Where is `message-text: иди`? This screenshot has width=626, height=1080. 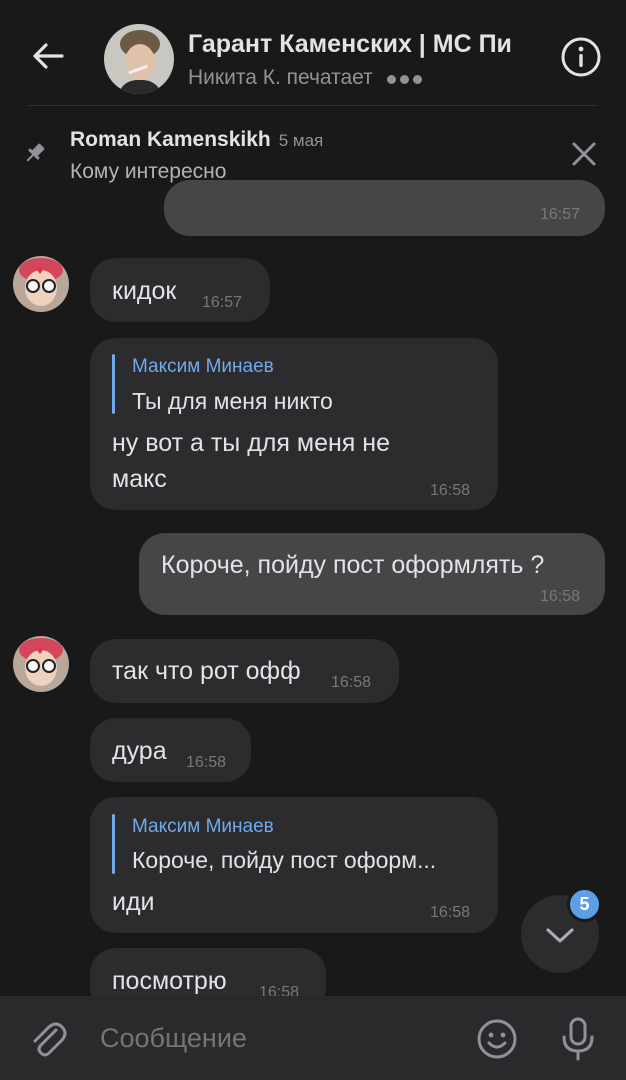 message-text: иди is located at coordinates (133, 902).